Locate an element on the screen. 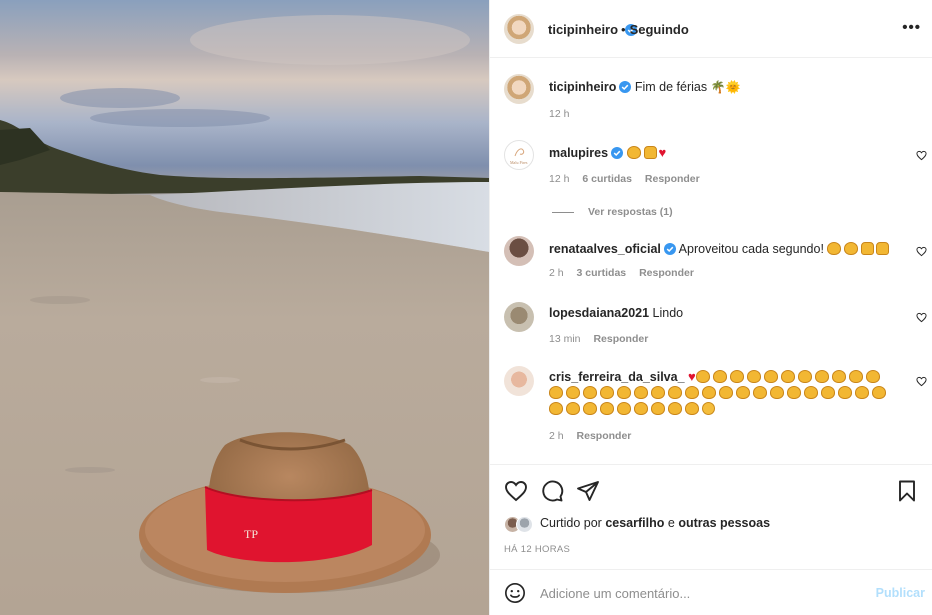 This screenshot has width=932, height=615. view-replies-text: Ver respostas (1) is located at coordinates (630, 212).